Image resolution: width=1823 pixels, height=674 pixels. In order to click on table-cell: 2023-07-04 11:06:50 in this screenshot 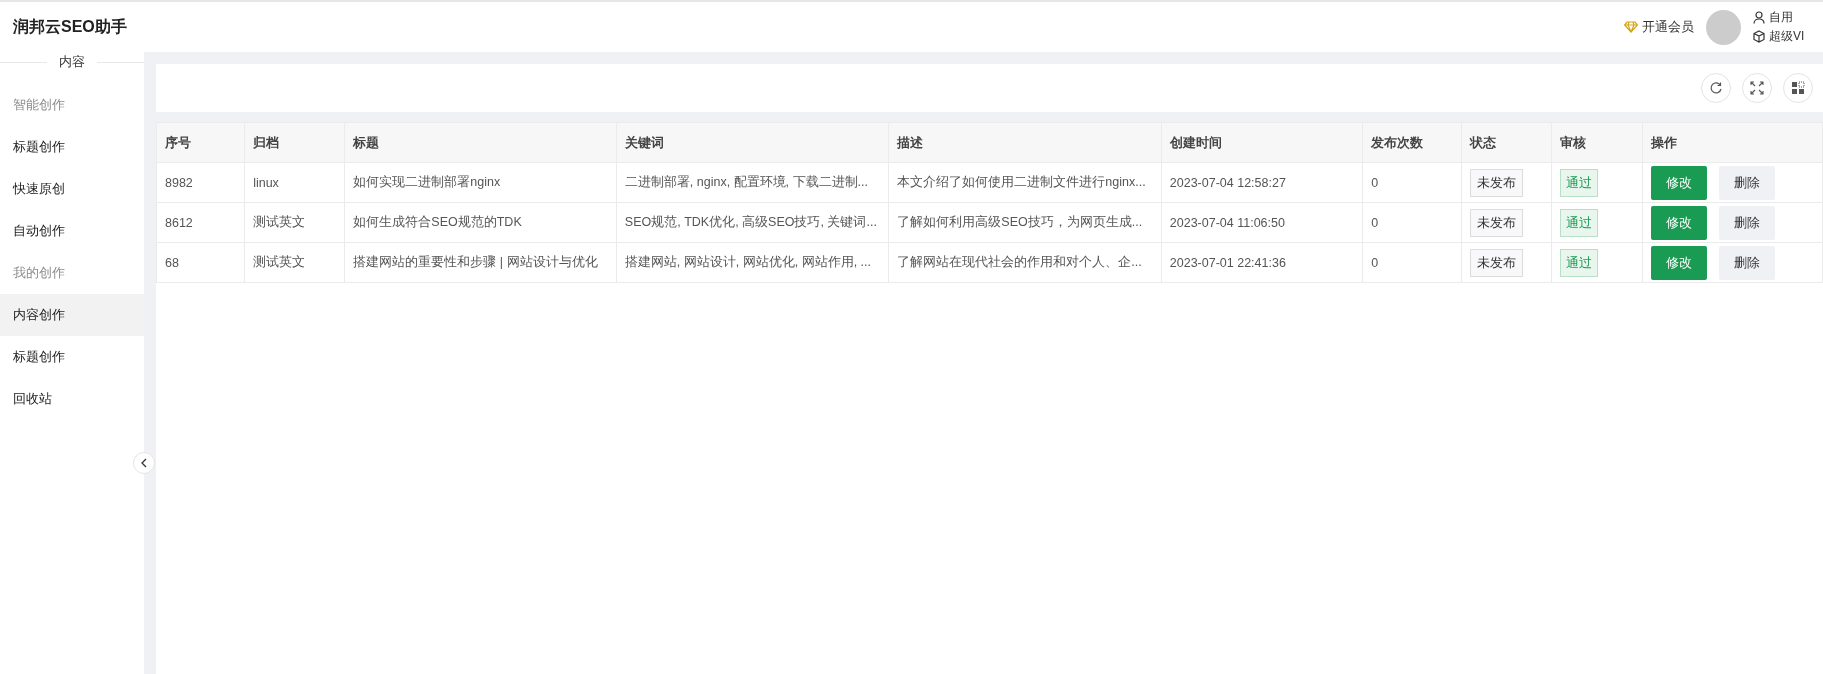, I will do `click(1262, 222)`.